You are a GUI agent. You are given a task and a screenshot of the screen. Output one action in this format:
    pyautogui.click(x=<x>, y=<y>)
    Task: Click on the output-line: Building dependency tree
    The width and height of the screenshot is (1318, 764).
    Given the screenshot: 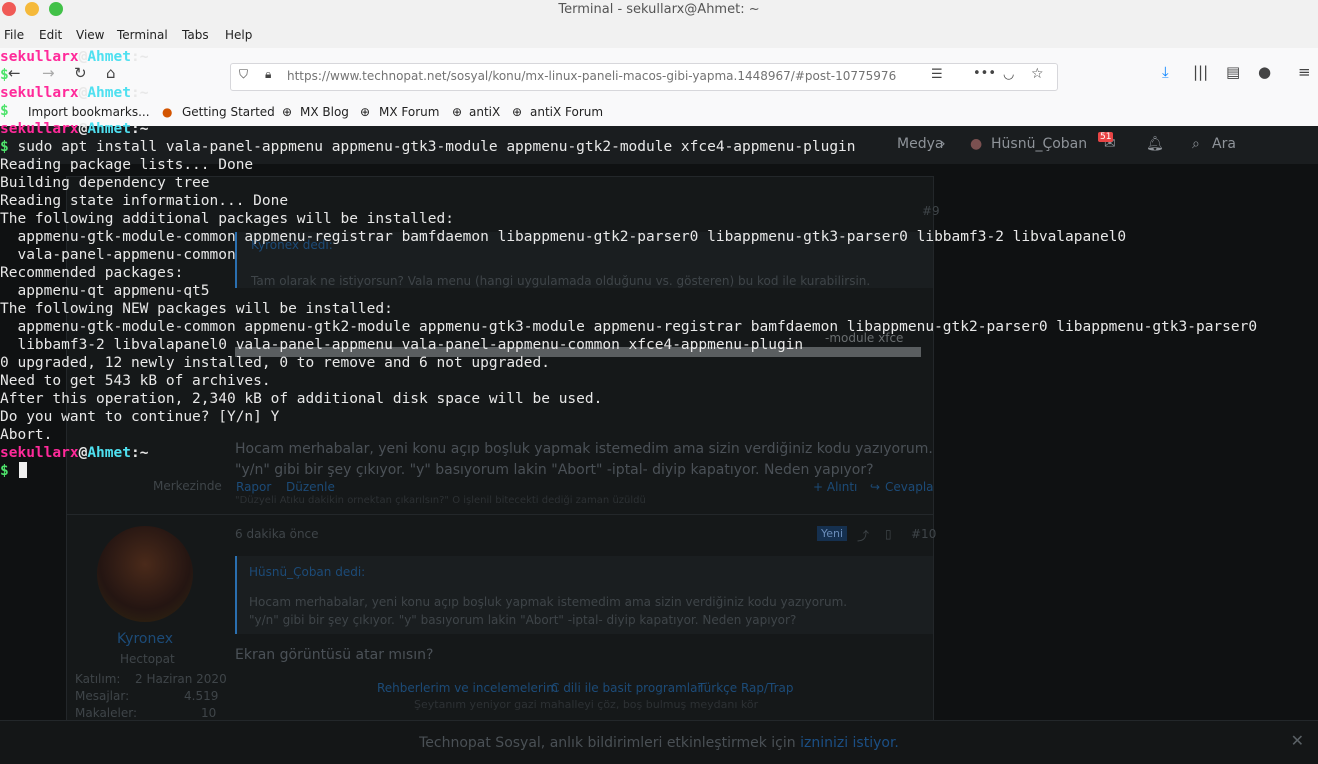 What is the action you would take?
    pyautogui.click(x=105, y=183)
    